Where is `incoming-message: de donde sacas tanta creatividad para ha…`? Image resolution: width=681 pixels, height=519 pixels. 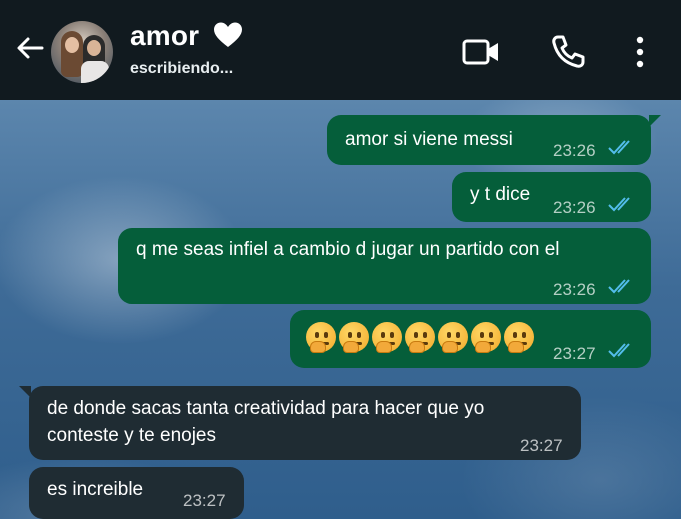
incoming-message: de donde sacas tanta creatividad para ha… is located at coordinates (300, 423).